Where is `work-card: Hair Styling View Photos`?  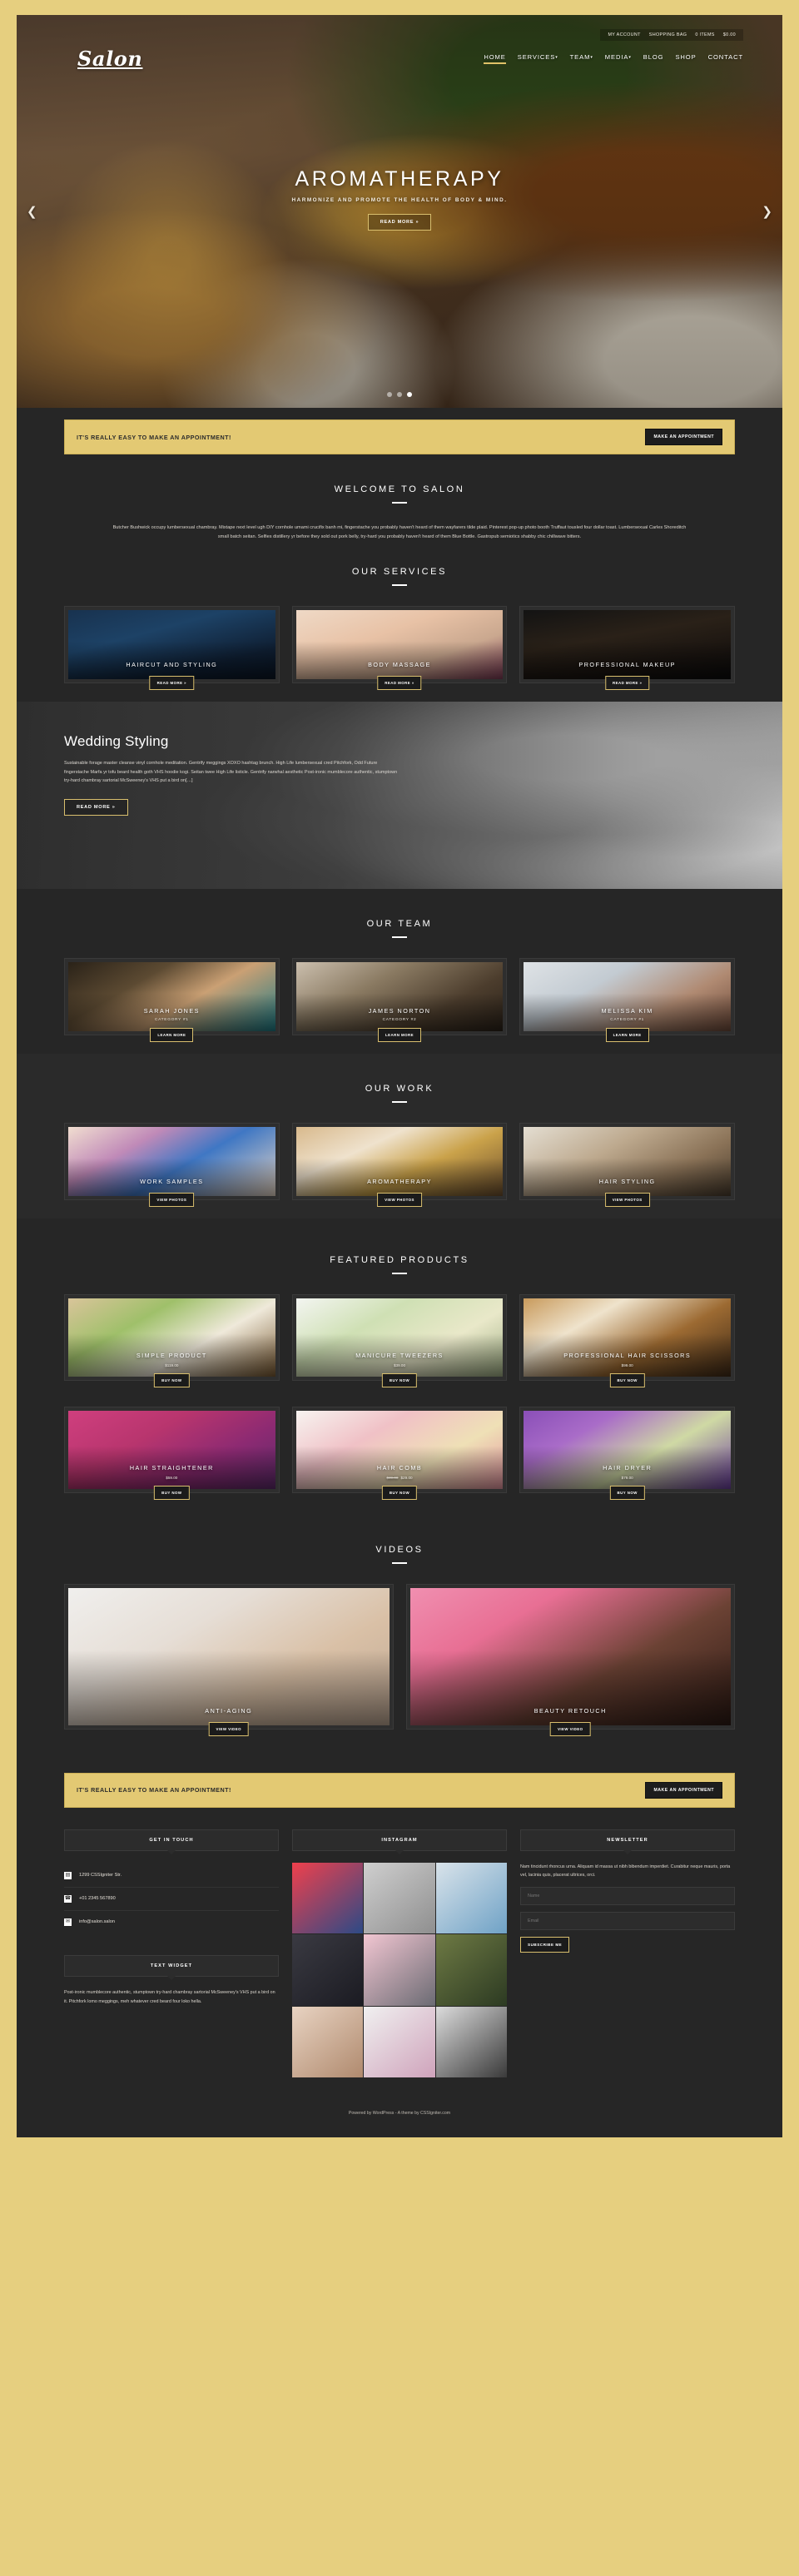
work-card: Hair Styling View Photos is located at coordinates (628, 1164).